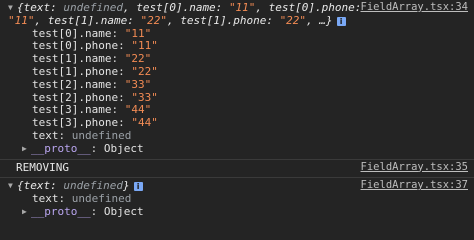 Image resolution: width=474 pixels, height=240 pixels. What do you see at coordinates (414, 185) in the screenshot?
I see `source-link: FieldArray.tsx:37` at bounding box center [414, 185].